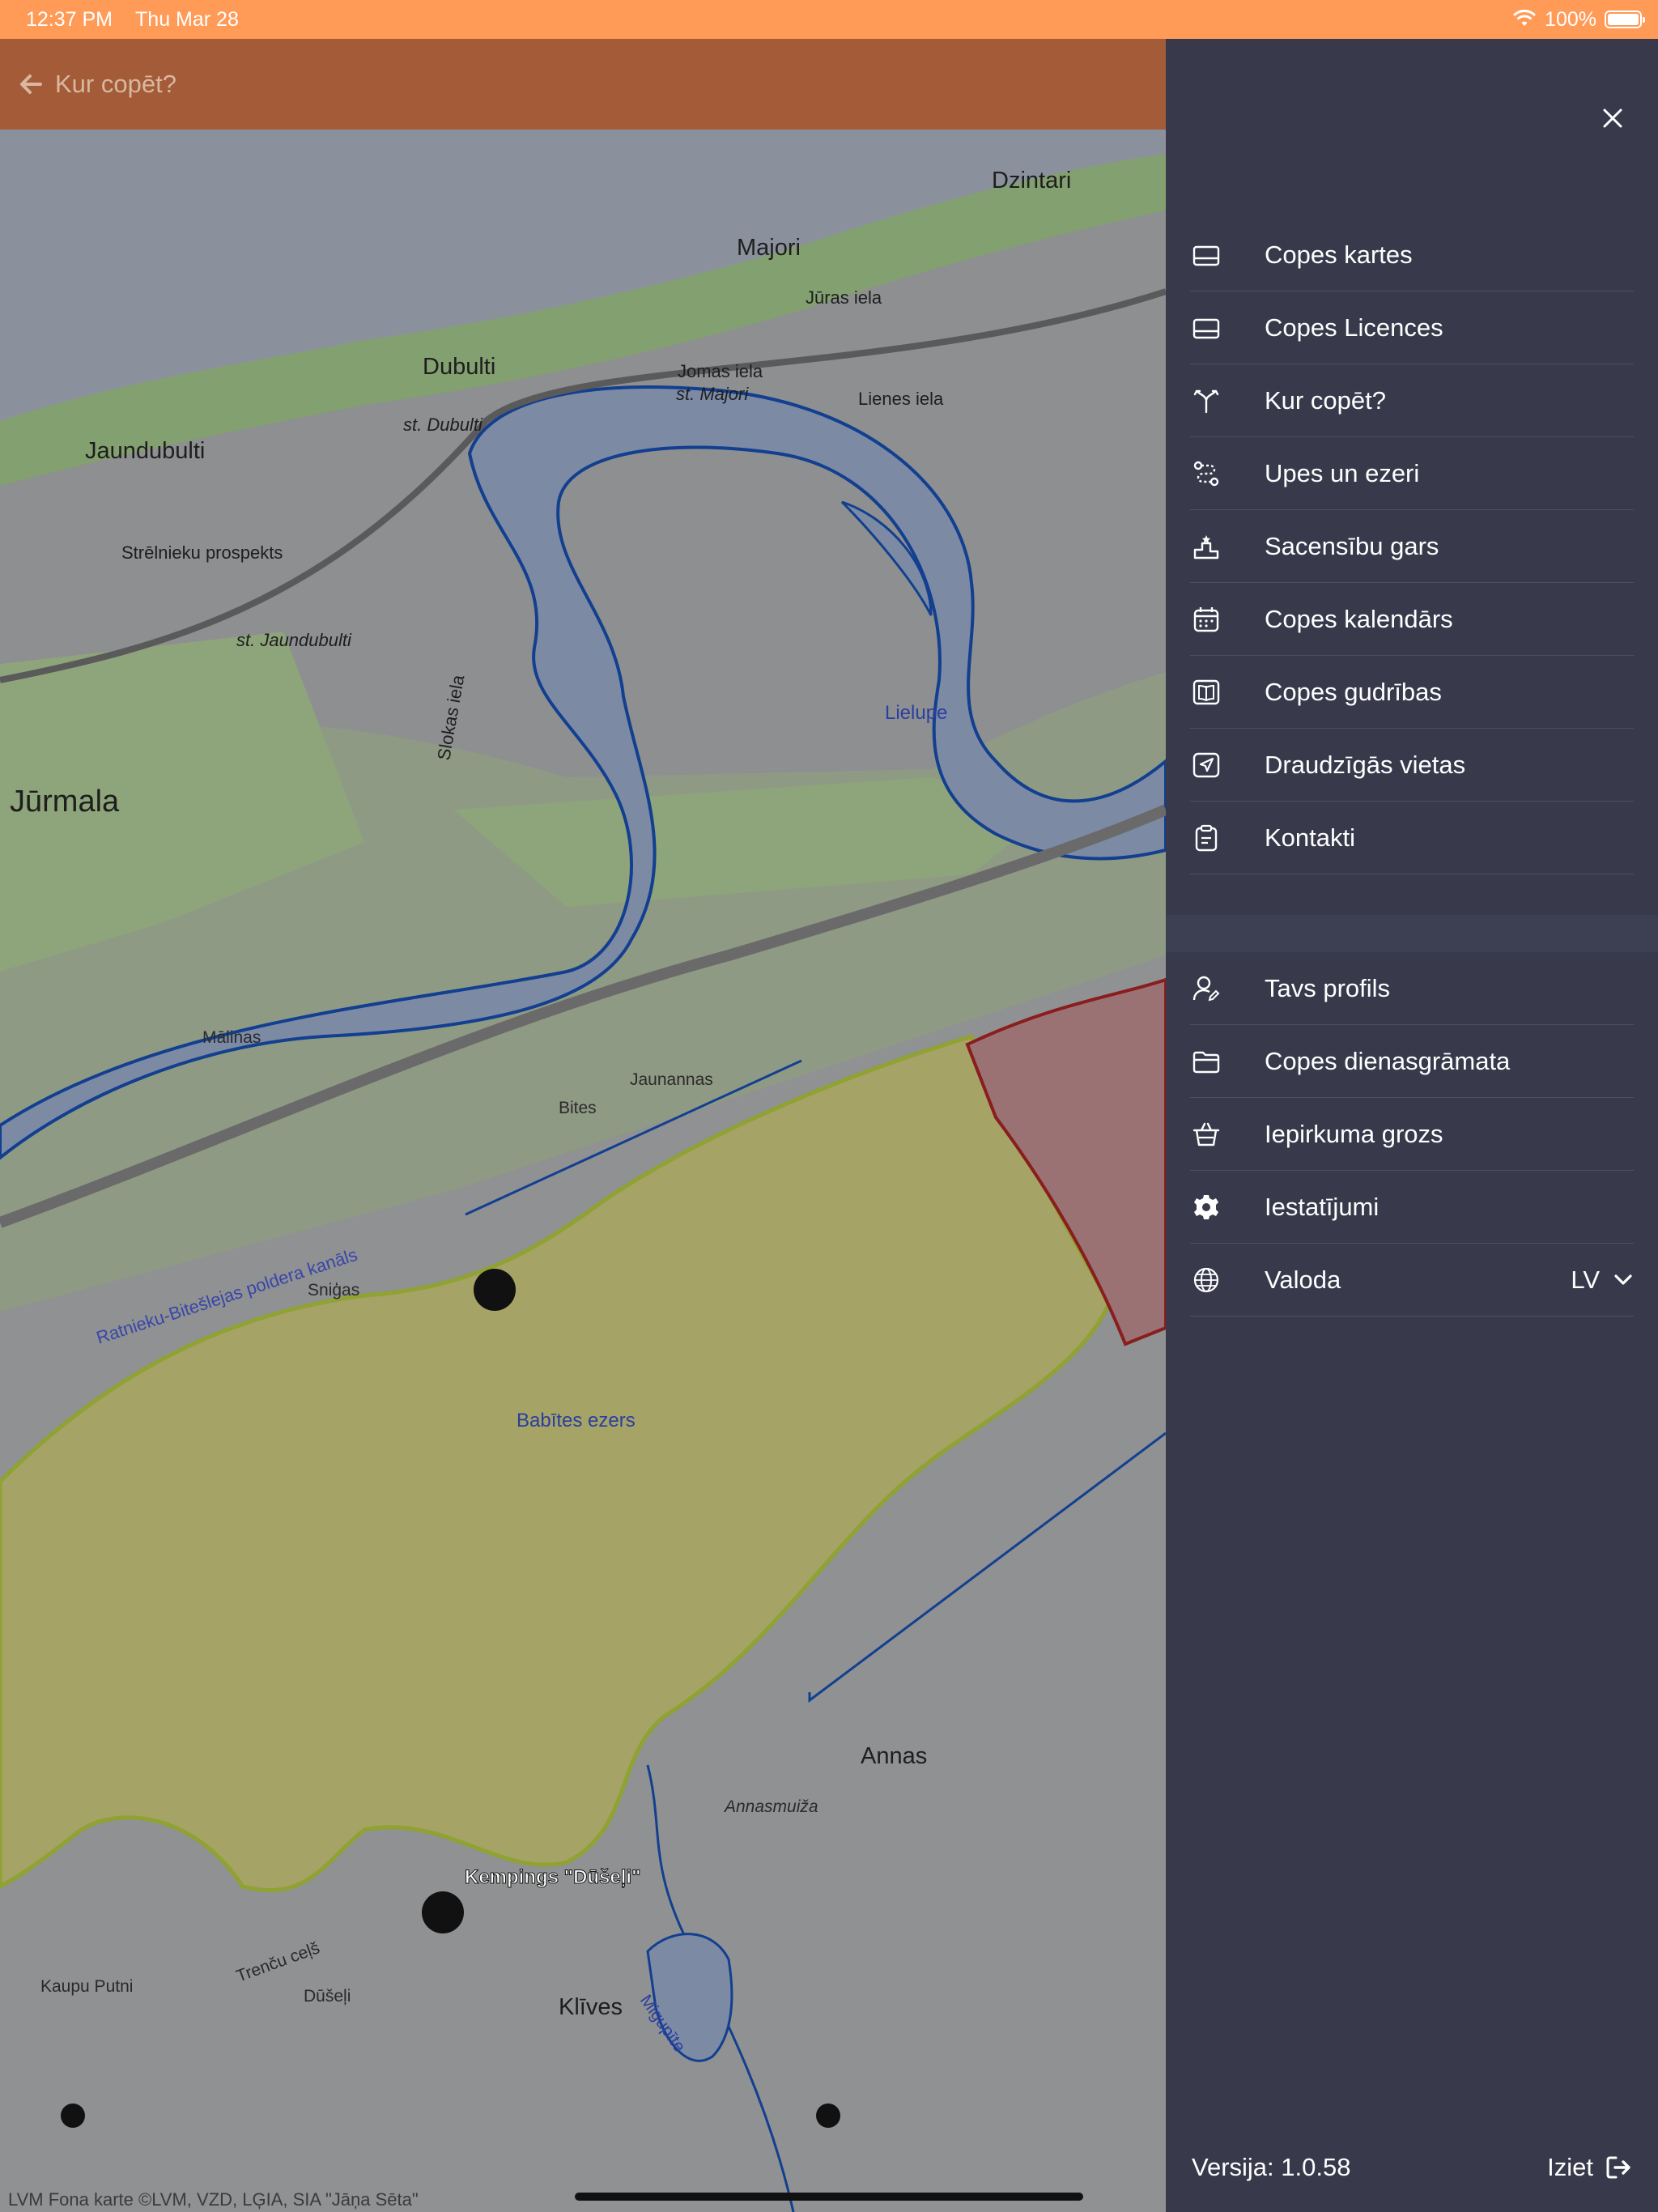 The image size is (1658, 2212). Describe the element at coordinates (1271, 2167) in the screenshot. I see `app-version: Versija: 1.0.58` at that location.